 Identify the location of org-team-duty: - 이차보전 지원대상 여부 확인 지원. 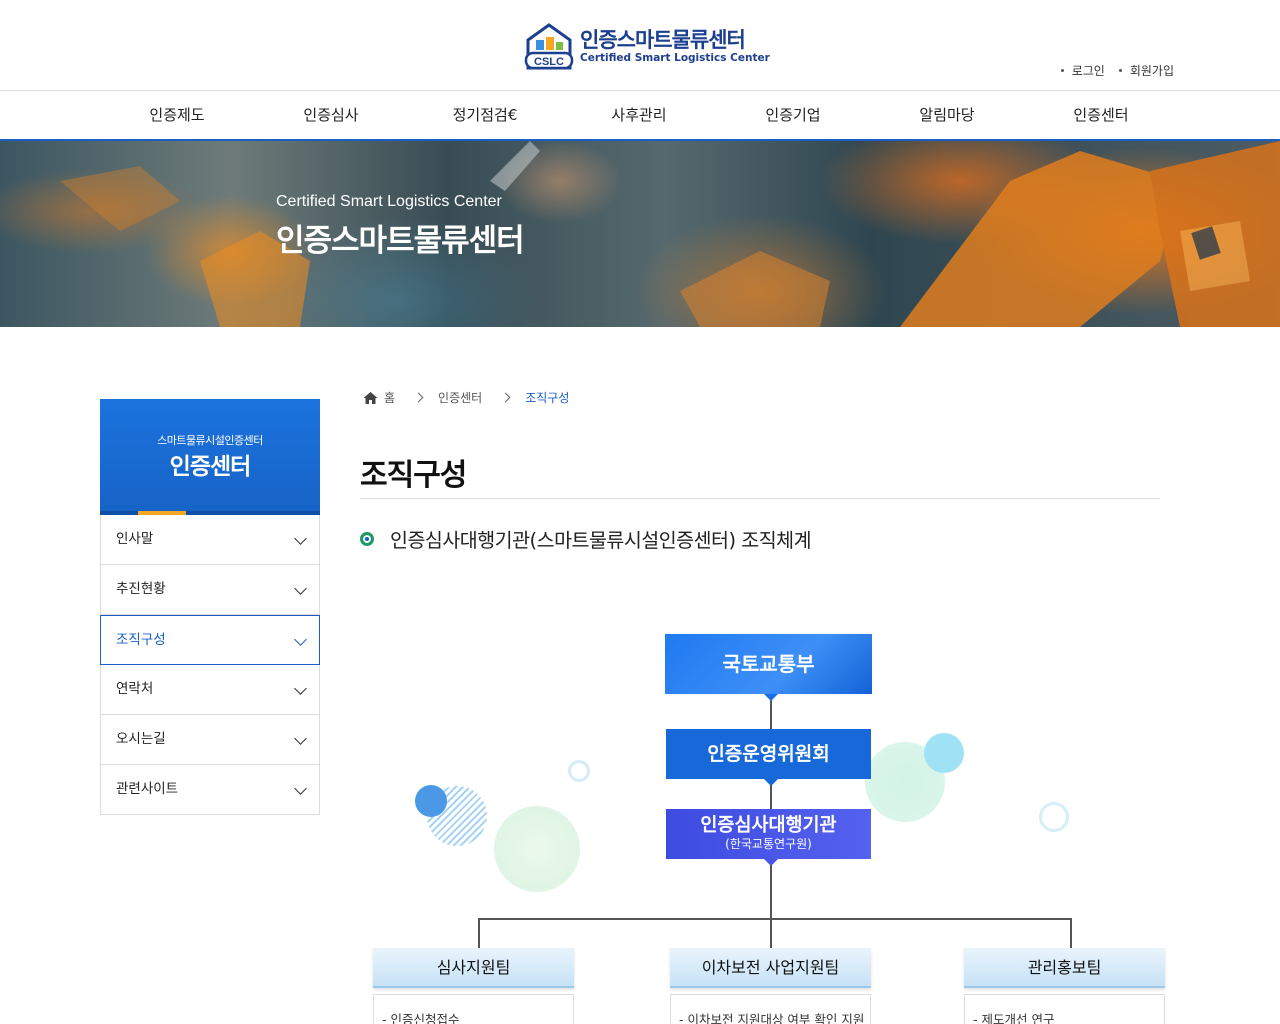
(770, 1009).